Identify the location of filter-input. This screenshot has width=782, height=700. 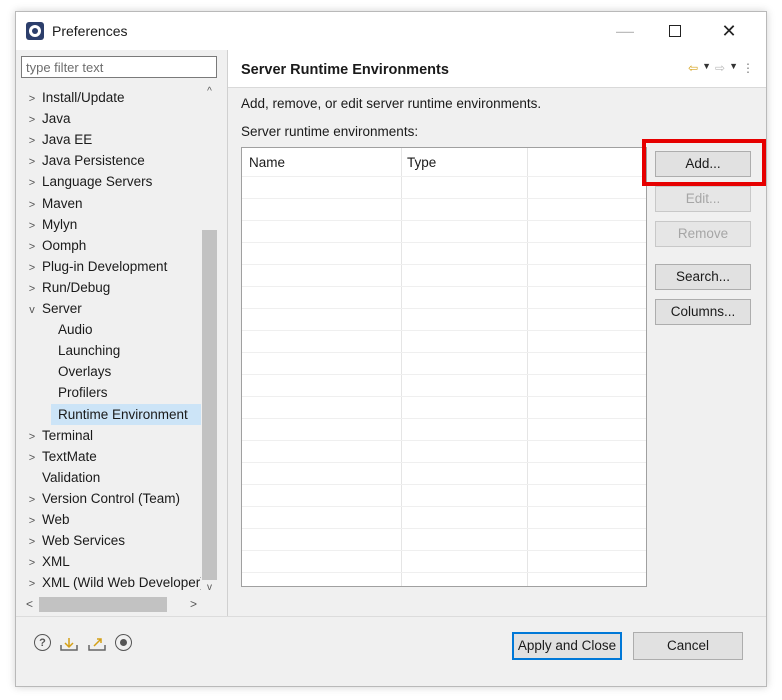
(119, 67).